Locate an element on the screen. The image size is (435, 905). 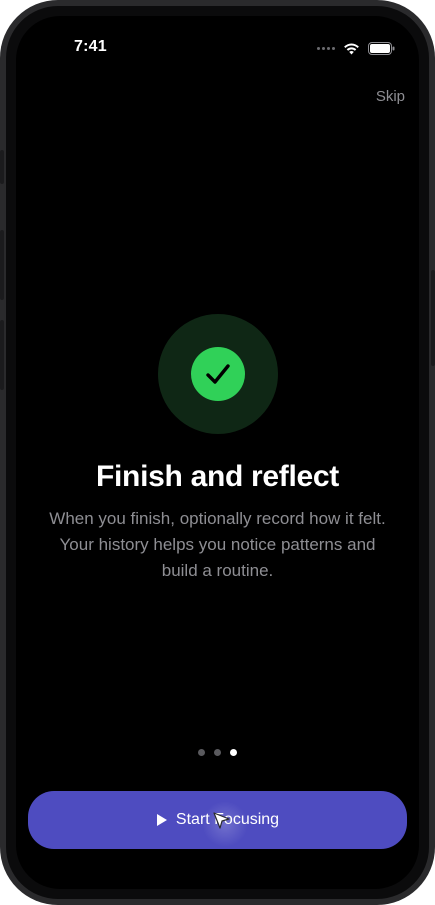
start-focusing-label: Start Focusing is located at coordinates (227, 819).